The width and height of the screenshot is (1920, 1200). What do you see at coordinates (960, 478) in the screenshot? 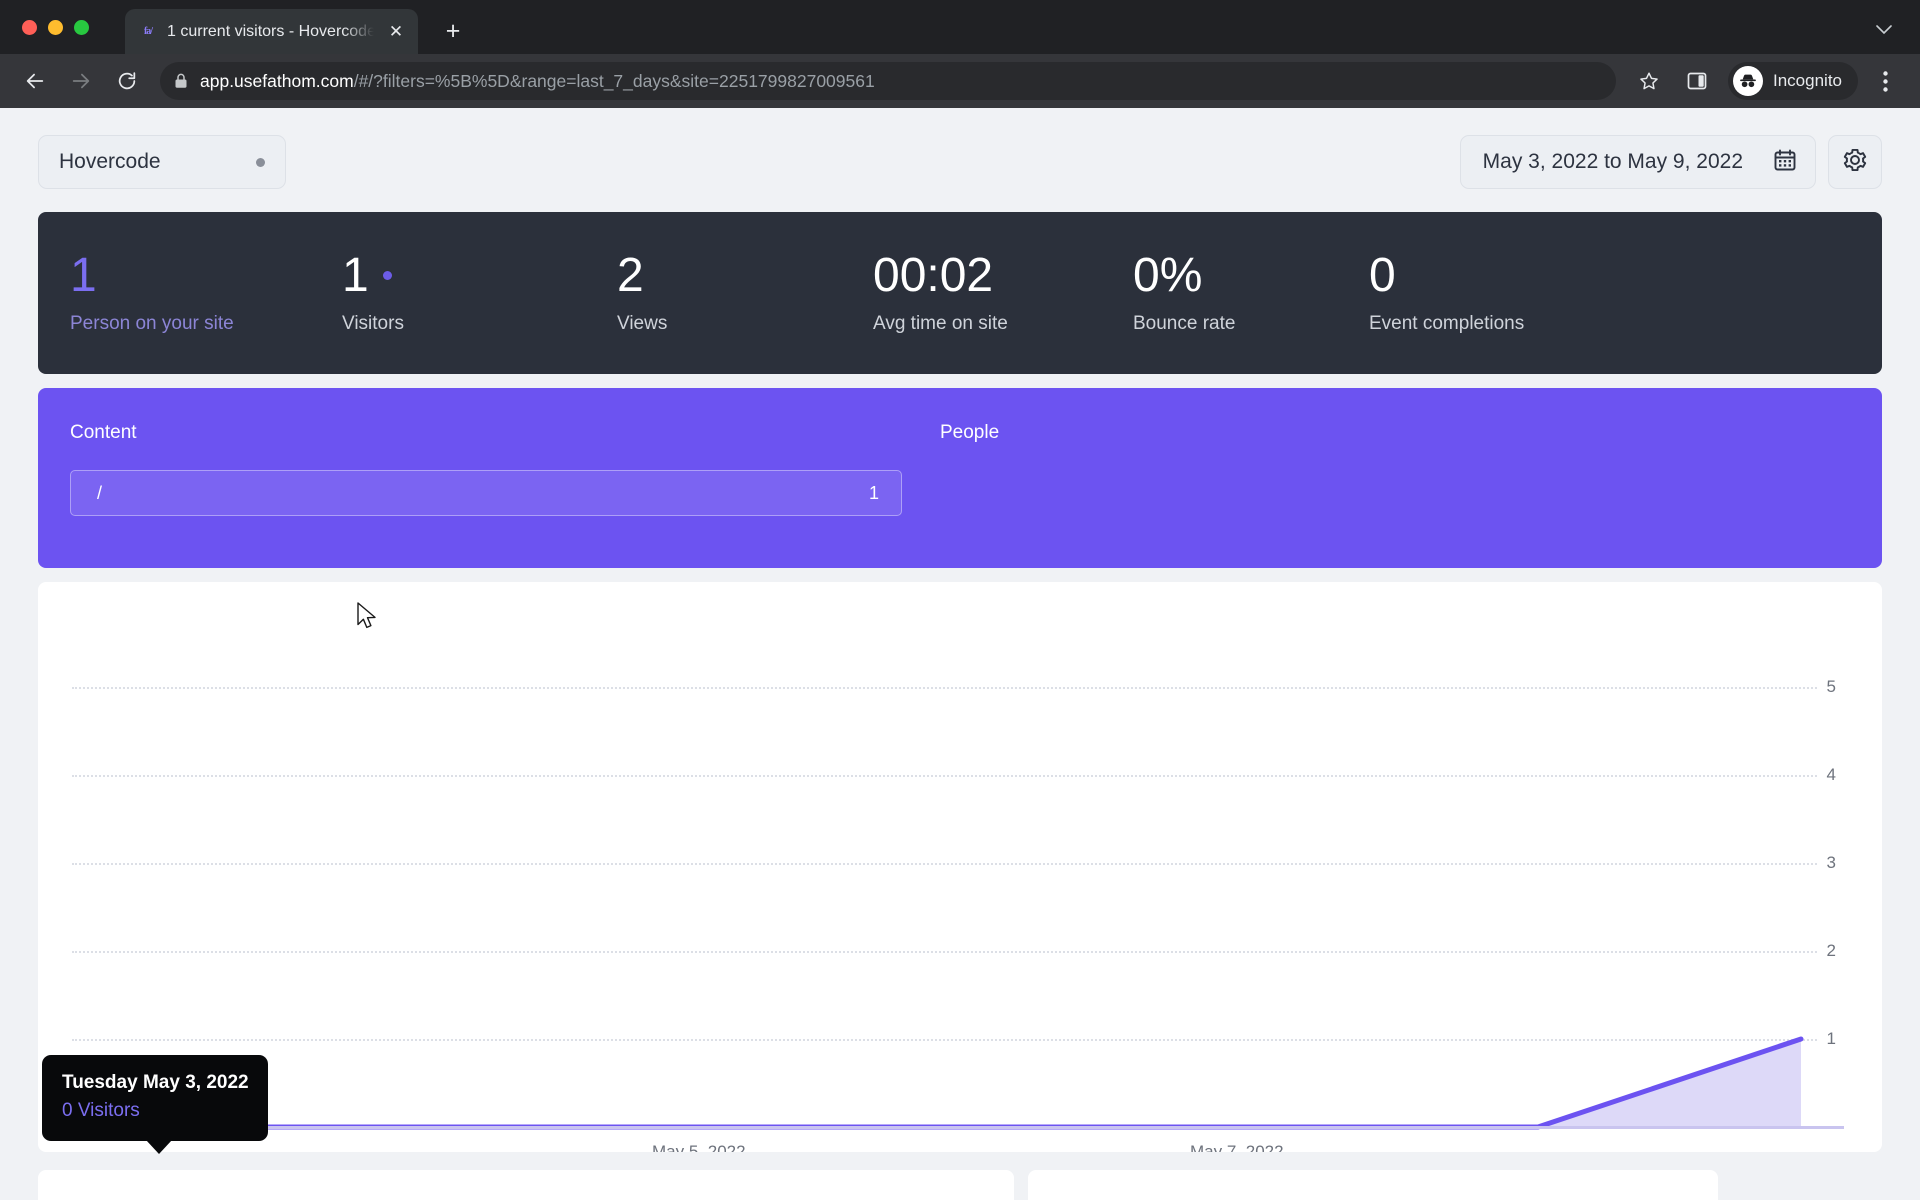
I see `content-panel: Content People / 1` at bounding box center [960, 478].